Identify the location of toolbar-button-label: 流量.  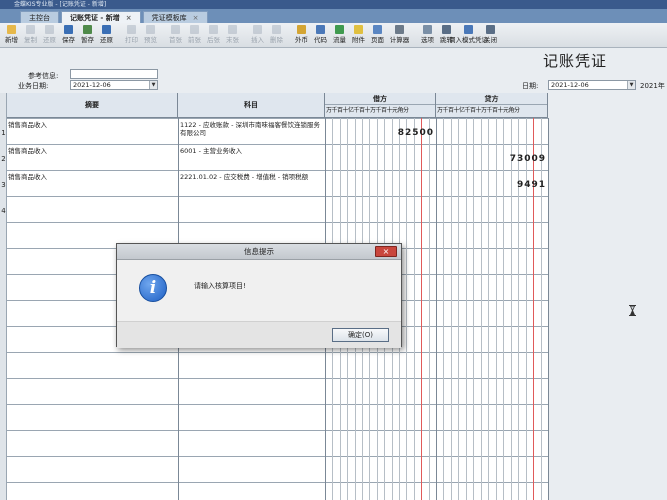
(339, 40).